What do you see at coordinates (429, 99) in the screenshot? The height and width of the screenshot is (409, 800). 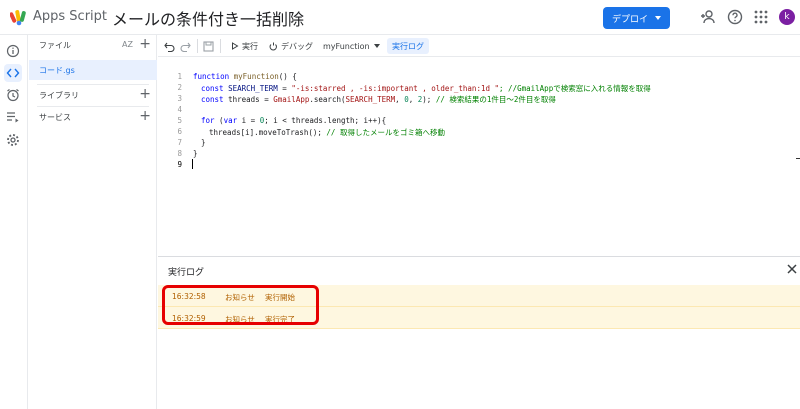 I see `code-token: );` at bounding box center [429, 99].